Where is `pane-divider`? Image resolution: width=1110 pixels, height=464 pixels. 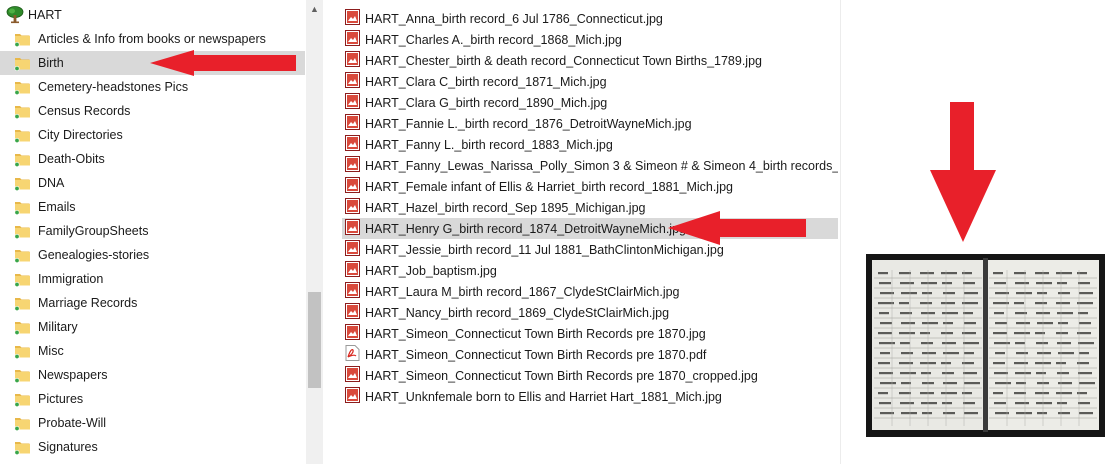
pane-divider is located at coordinates (840, 232).